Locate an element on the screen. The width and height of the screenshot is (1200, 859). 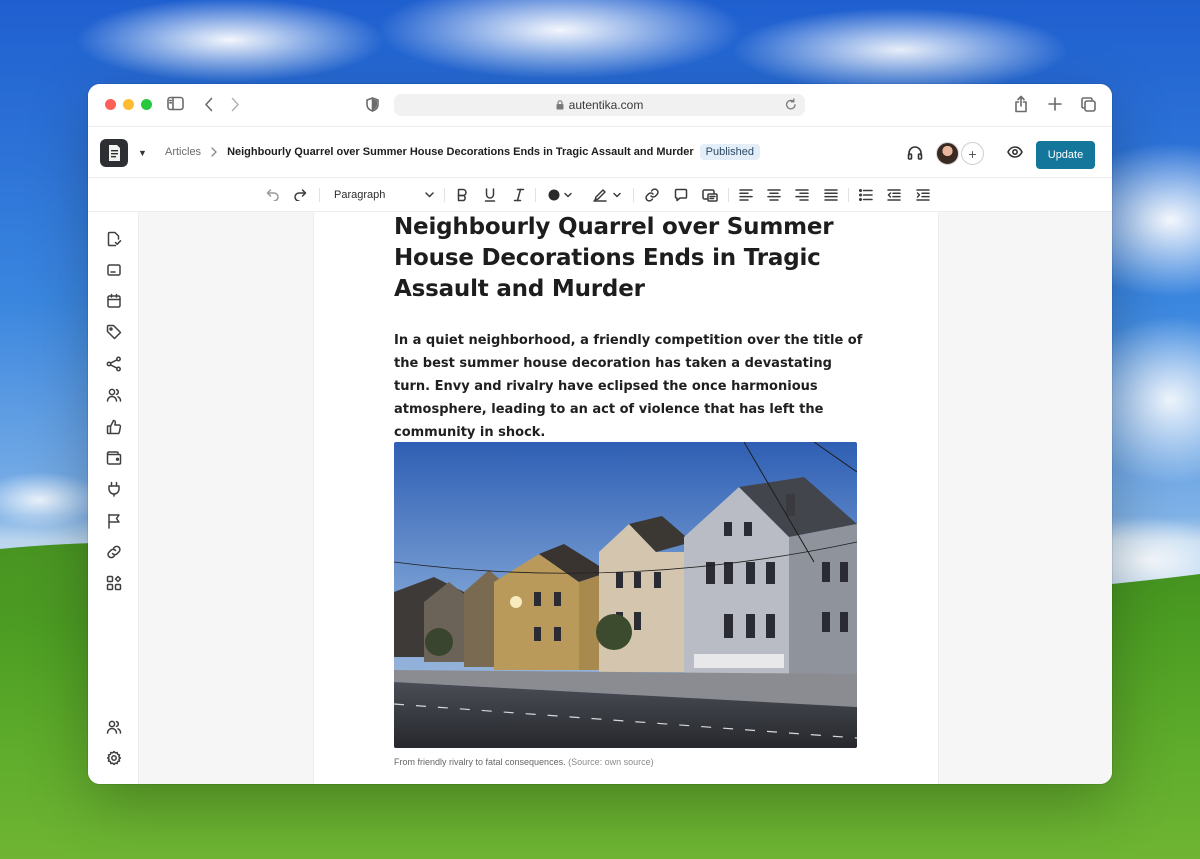
update-button: Update is located at coordinates (1065, 155).